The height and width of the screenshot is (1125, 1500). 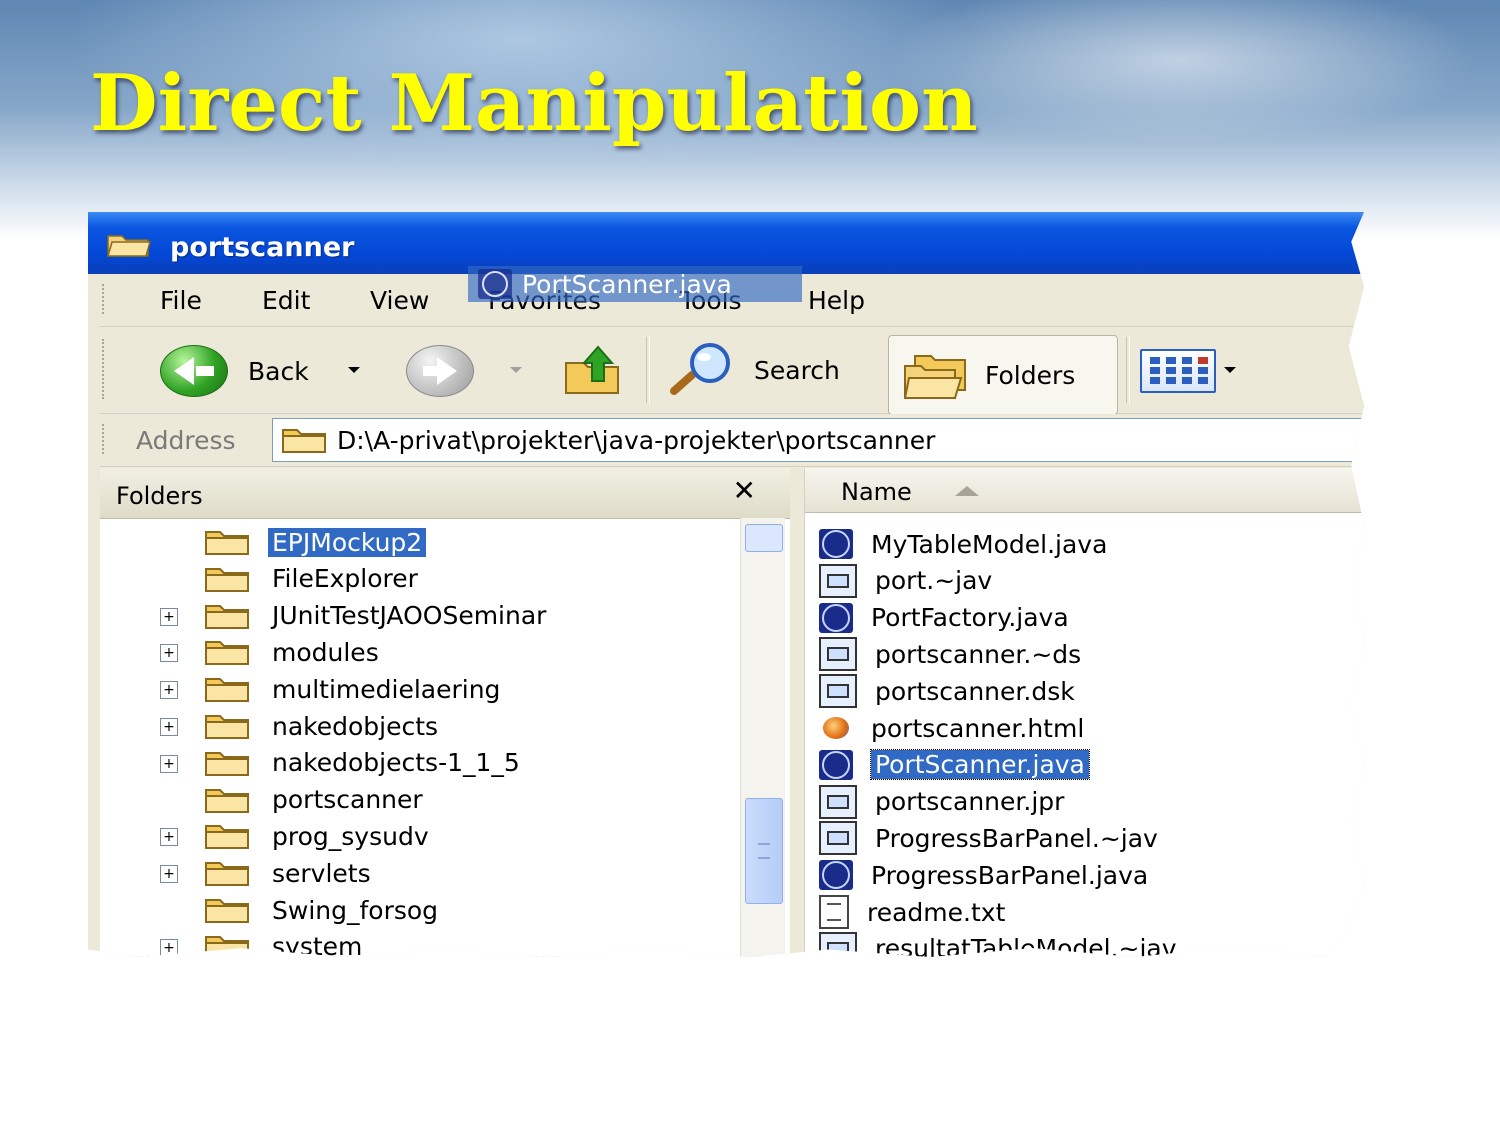 I want to click on file-list-item: resultatTableModel.~jav, so click(x=998, y=944).